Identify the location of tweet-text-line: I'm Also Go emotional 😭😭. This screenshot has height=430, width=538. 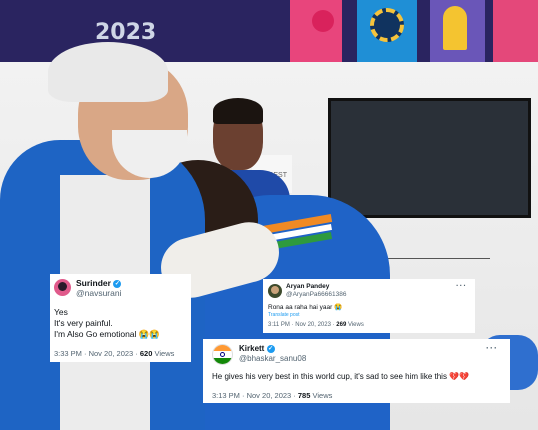
(107, 334).